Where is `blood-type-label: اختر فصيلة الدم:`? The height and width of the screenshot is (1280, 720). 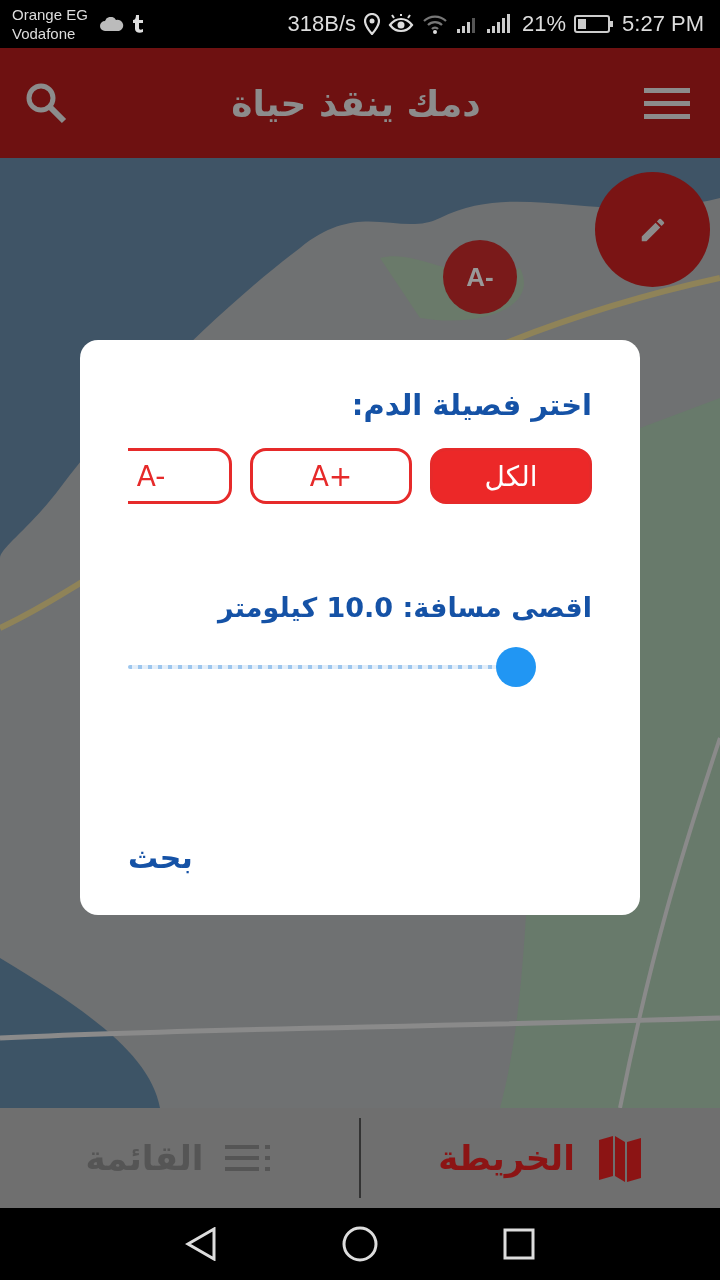
blood-type-label: اختر فصيلة الدم: is located at coordinates (471, 405).